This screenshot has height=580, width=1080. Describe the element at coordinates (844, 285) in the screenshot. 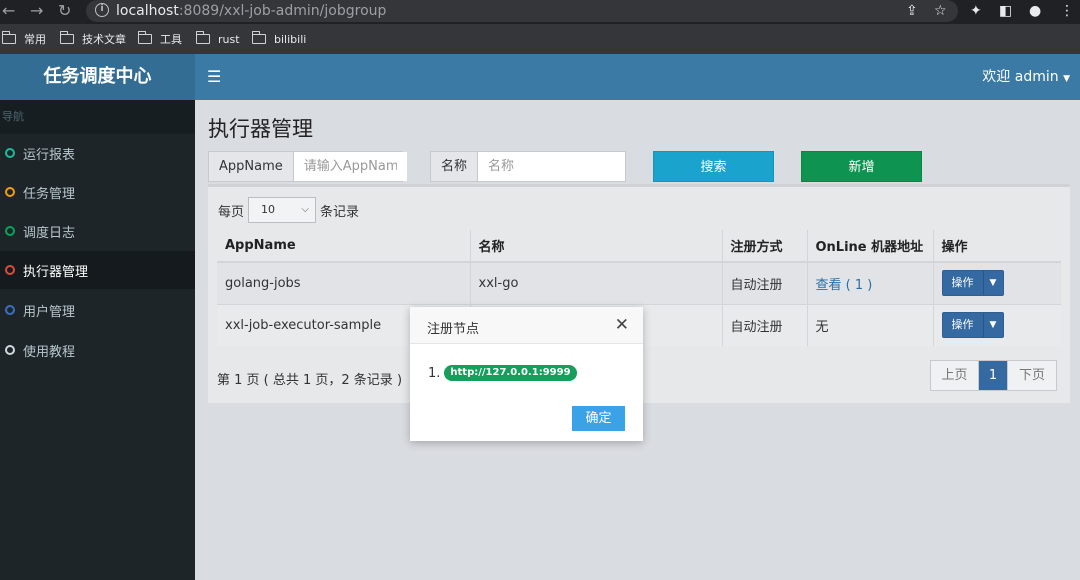

I see `view-online-link: 查看 ( 1 )` at that location.